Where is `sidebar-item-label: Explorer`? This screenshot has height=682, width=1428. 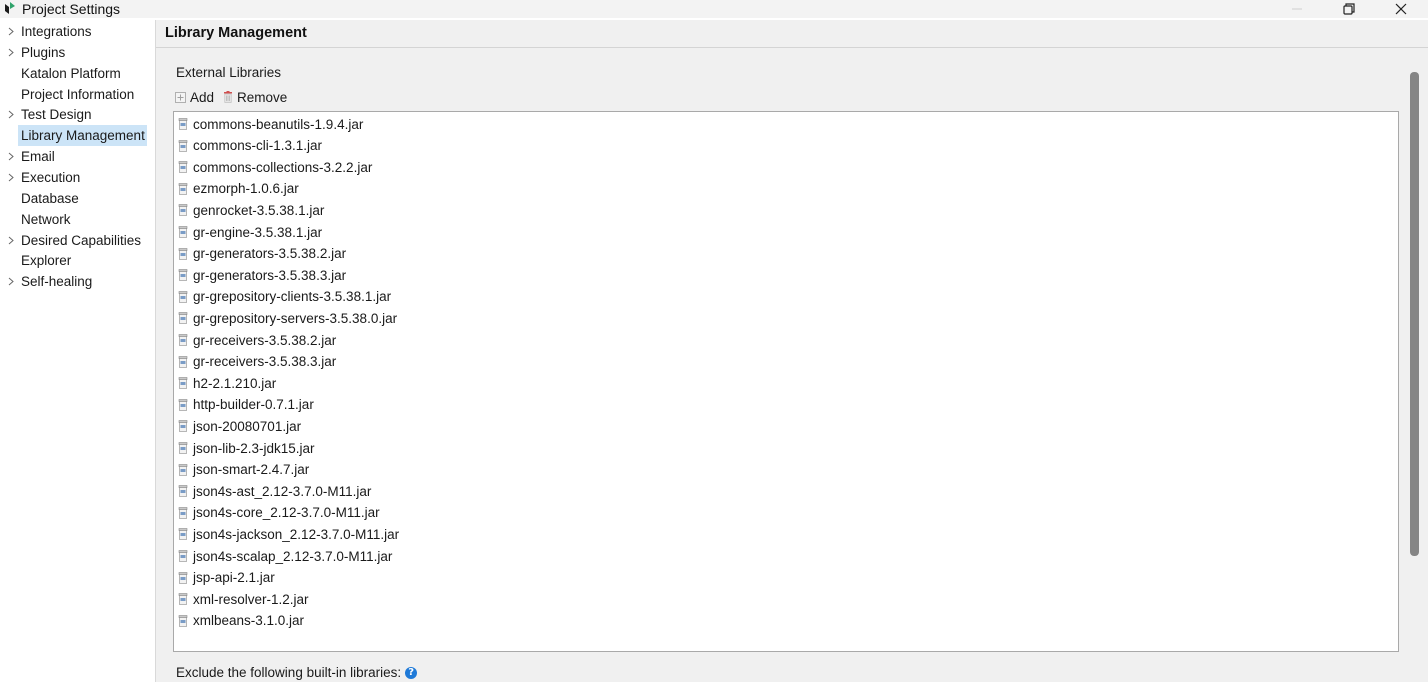
sidebar-item-label: Explorer is located at coordinates (46, 261).